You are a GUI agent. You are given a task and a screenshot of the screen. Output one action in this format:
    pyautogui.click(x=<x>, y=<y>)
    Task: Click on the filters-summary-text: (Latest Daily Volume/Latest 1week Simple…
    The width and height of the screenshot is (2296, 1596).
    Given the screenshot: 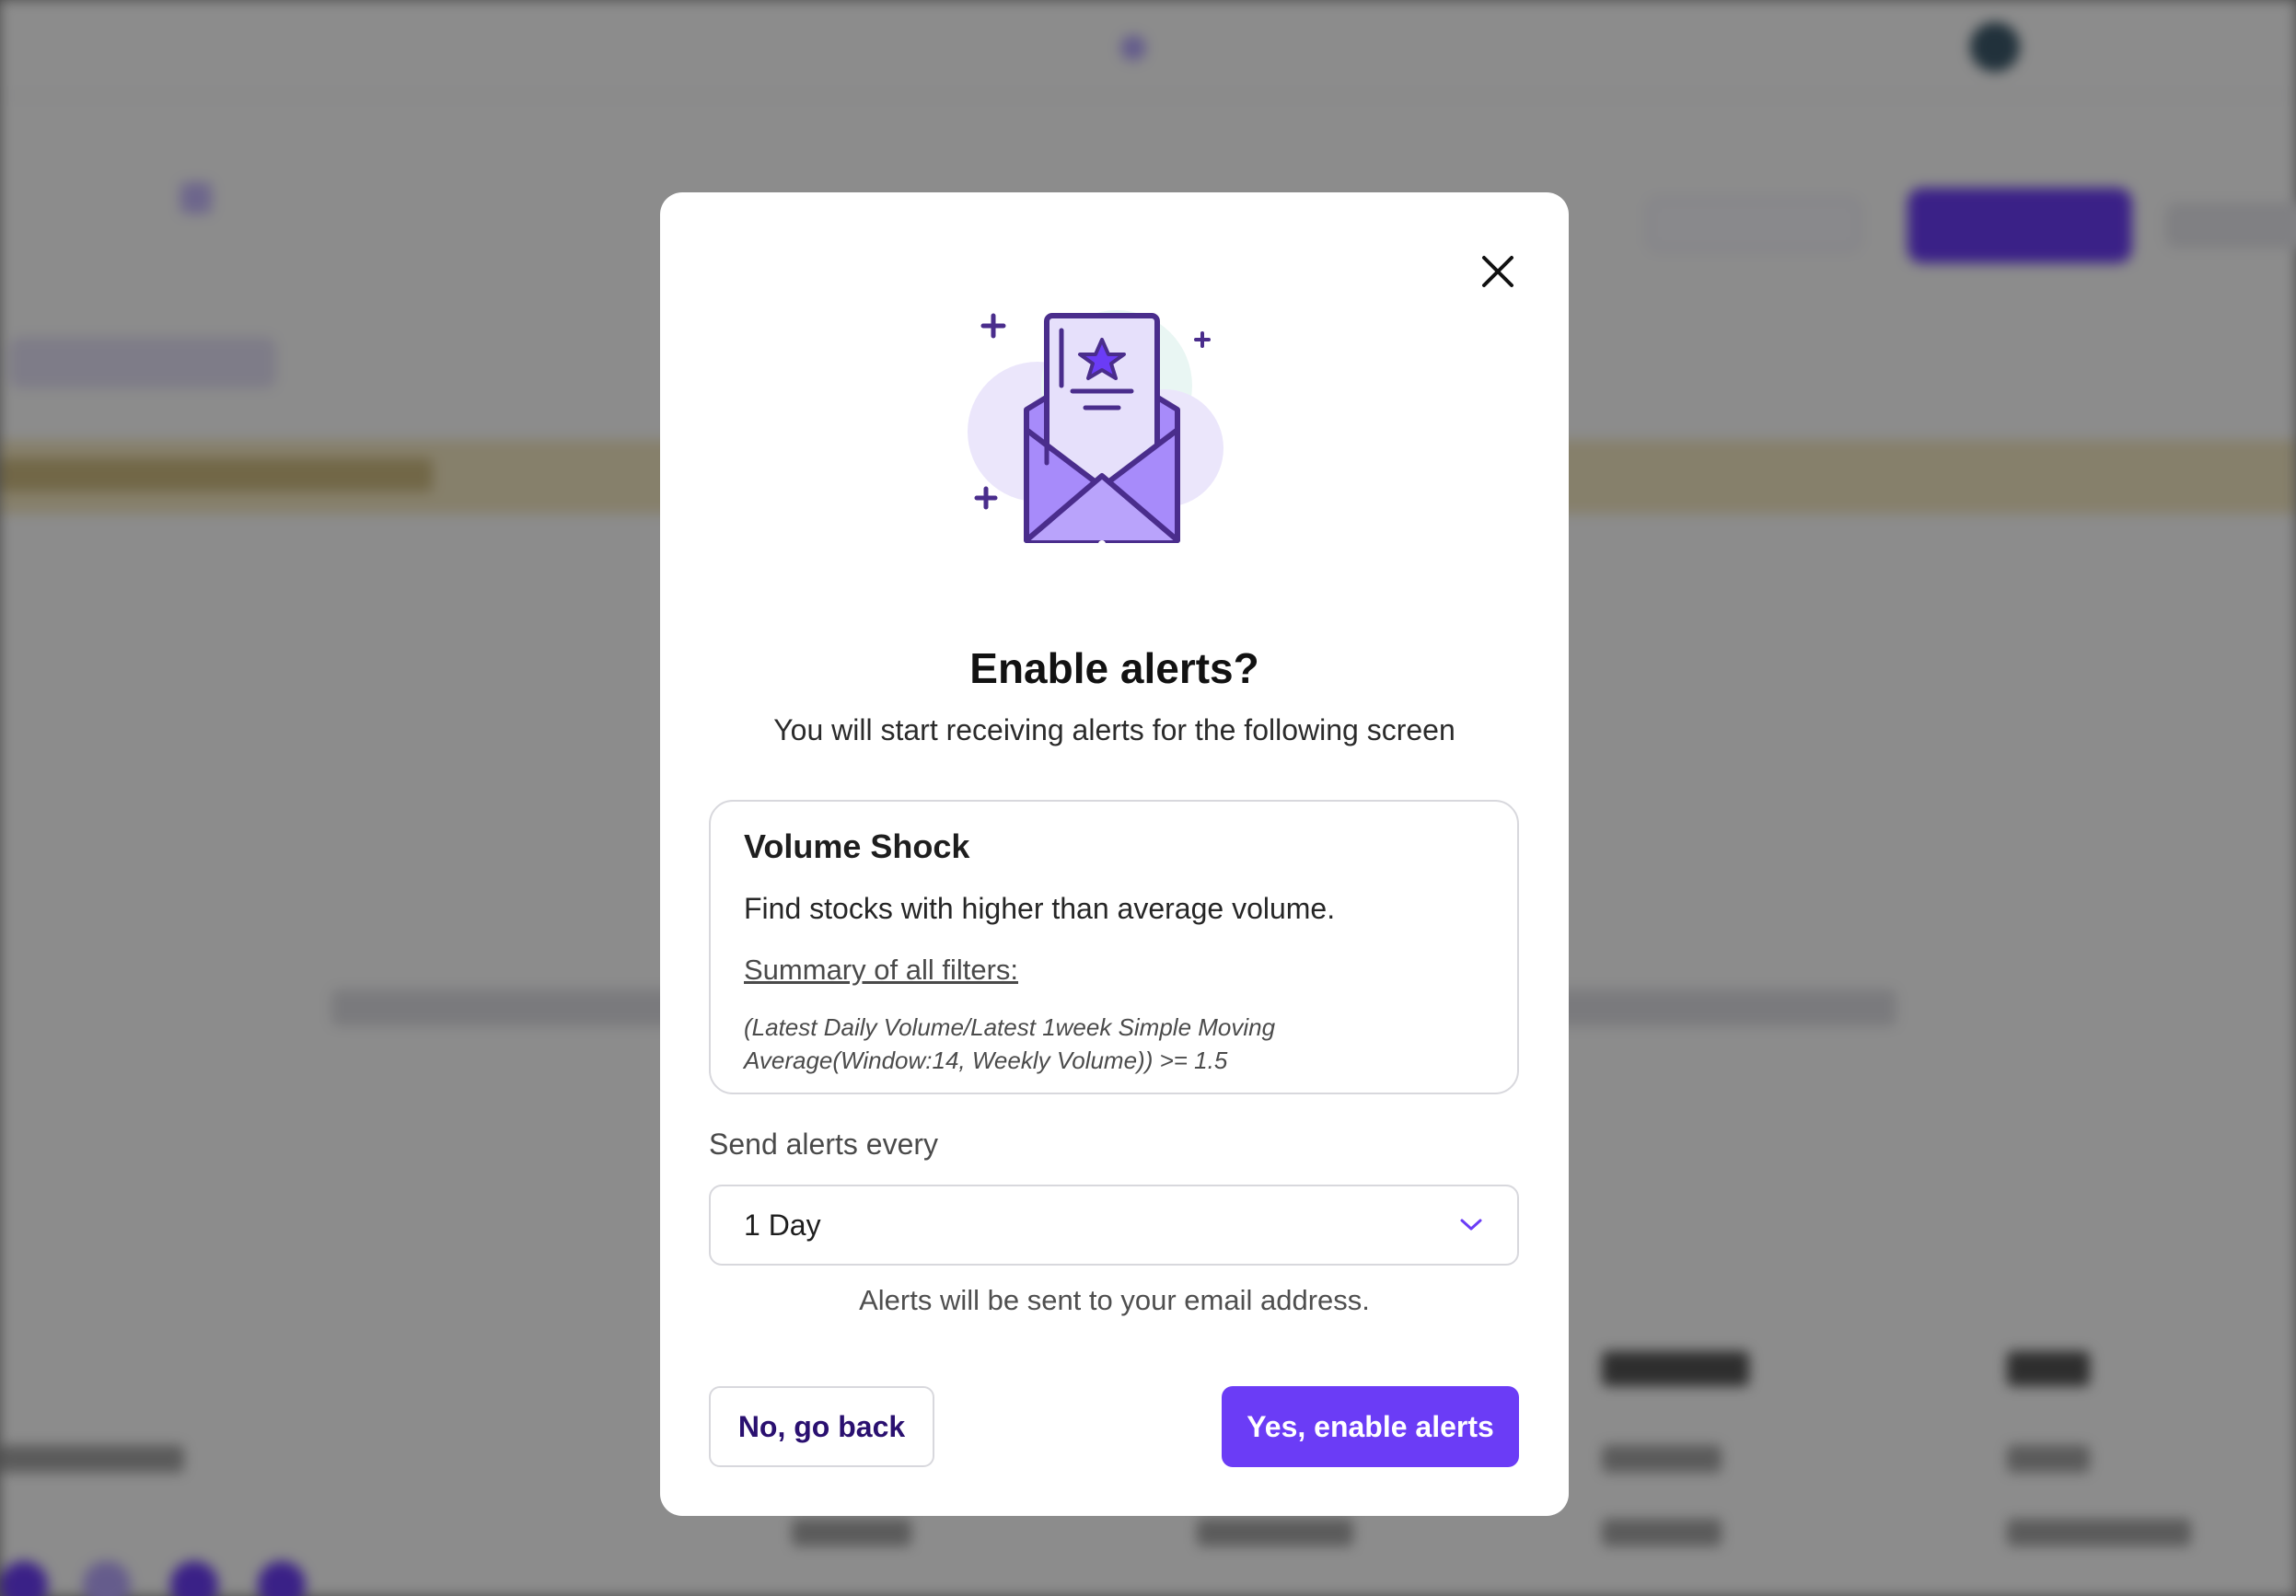 What is the action you would take?
    pyautogui.click(x=1010, y=1043)
    